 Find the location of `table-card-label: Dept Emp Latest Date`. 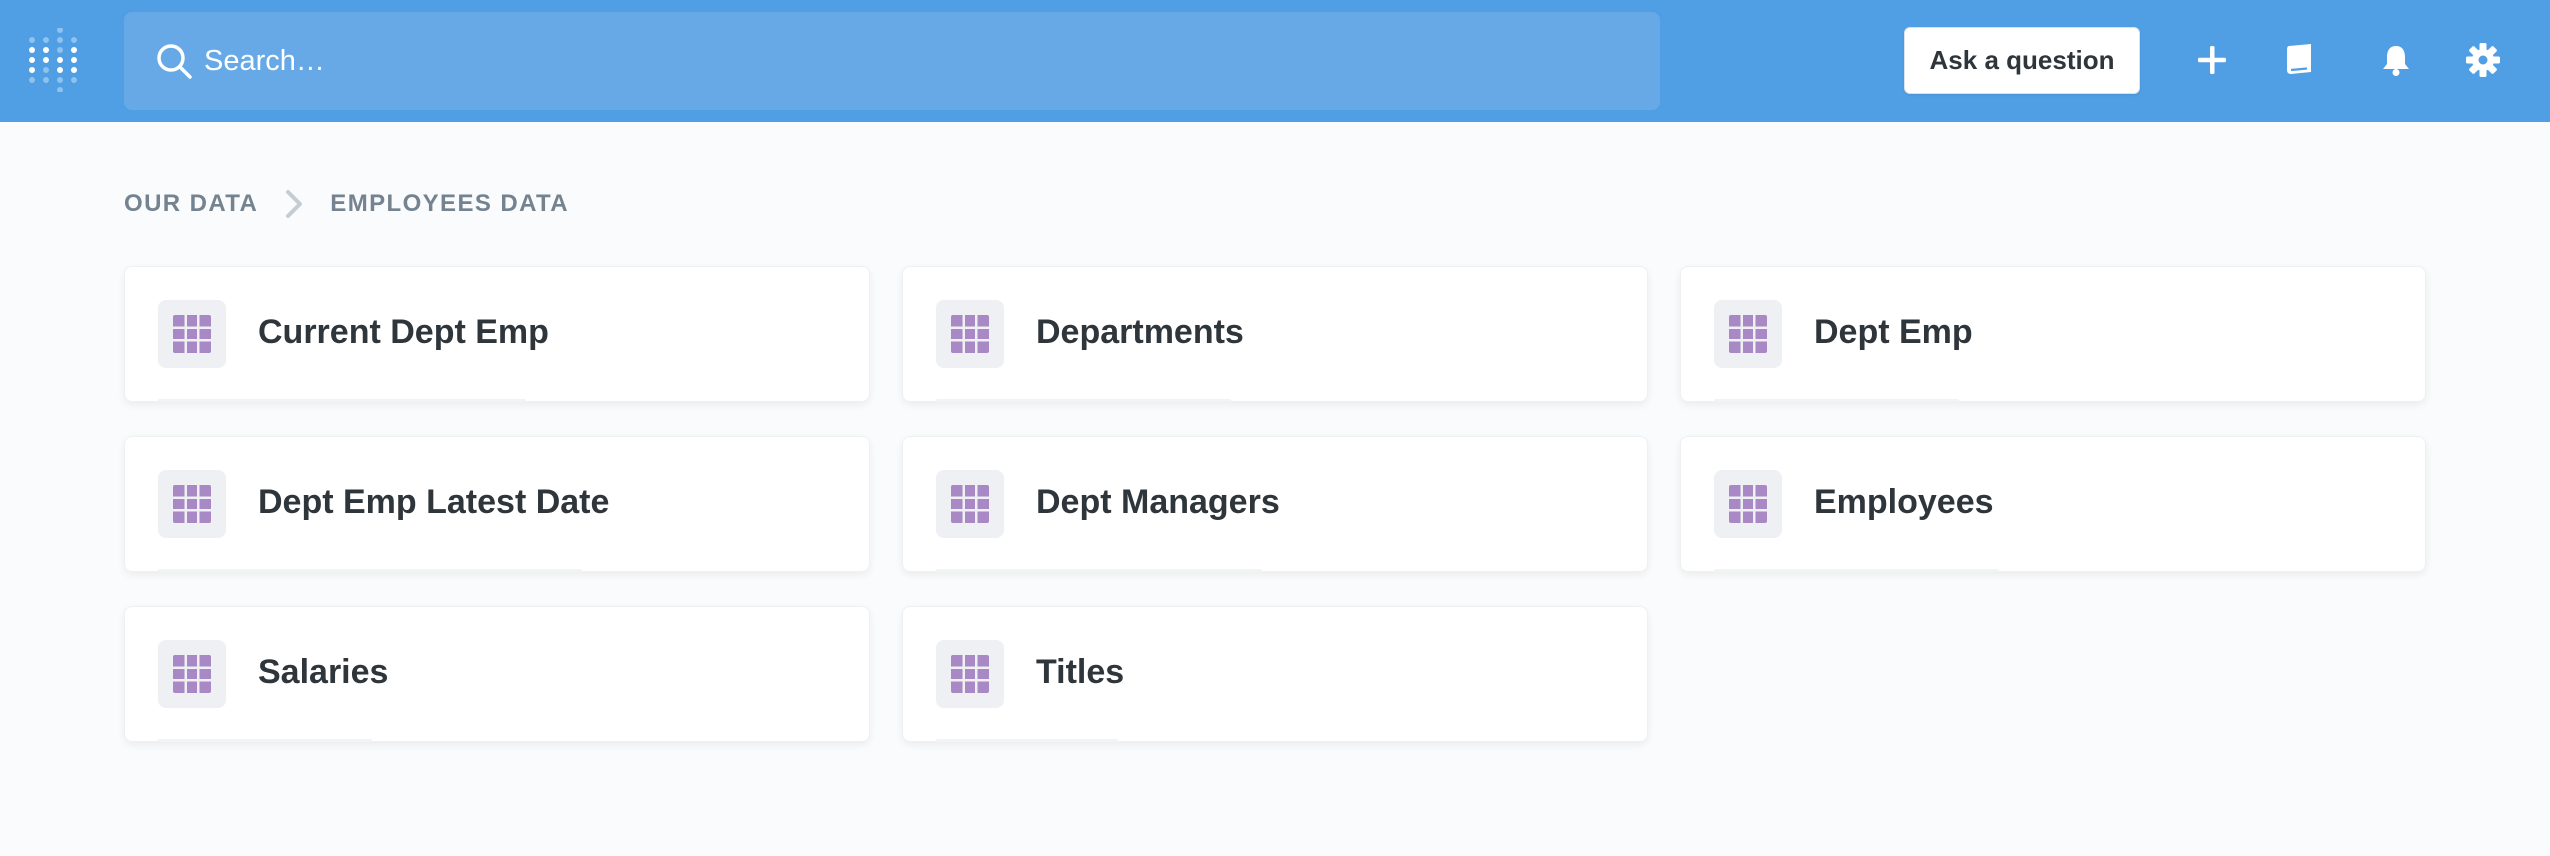

table-card-label: Dept Emp Latest Date is located at coordinates (434, 502).